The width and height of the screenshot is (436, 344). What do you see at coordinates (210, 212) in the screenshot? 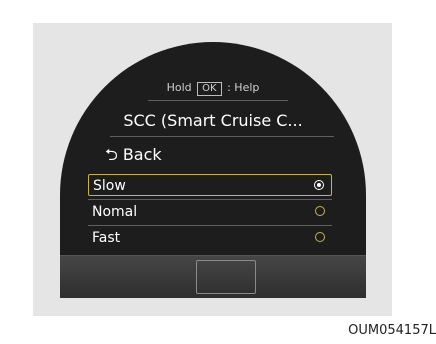
I see `option-normal: Nomal` at bounding box center [210, 212].